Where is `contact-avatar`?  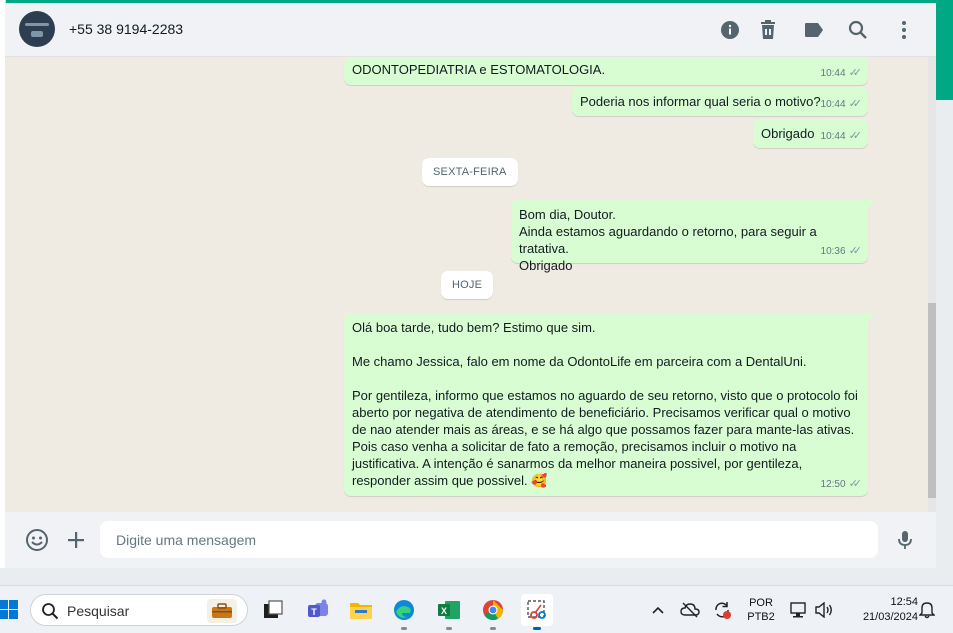
contact-avatar is located at coordinates (37, 29).